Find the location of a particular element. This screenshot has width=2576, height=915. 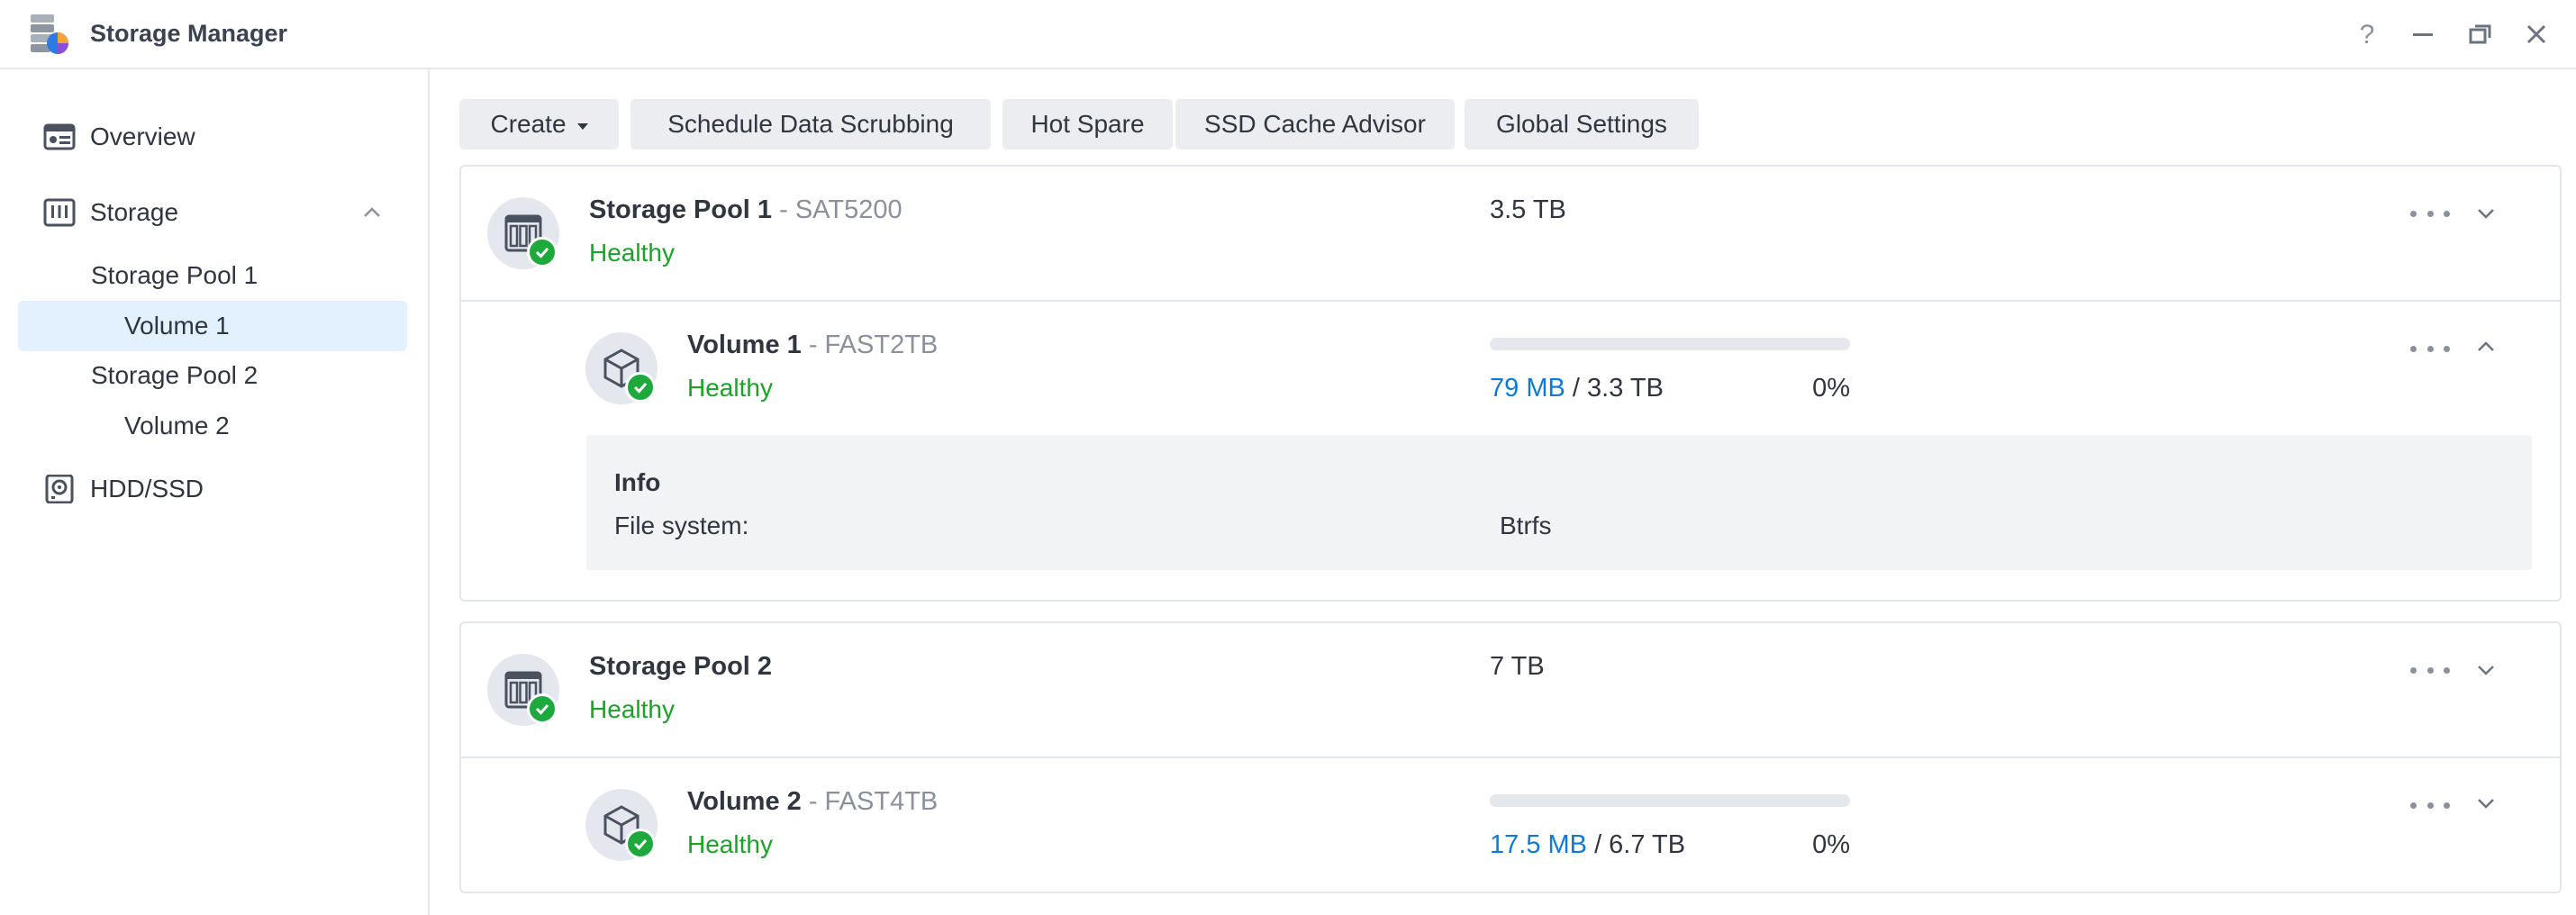

create-button-label: Create is located at coordinates (528, 124).